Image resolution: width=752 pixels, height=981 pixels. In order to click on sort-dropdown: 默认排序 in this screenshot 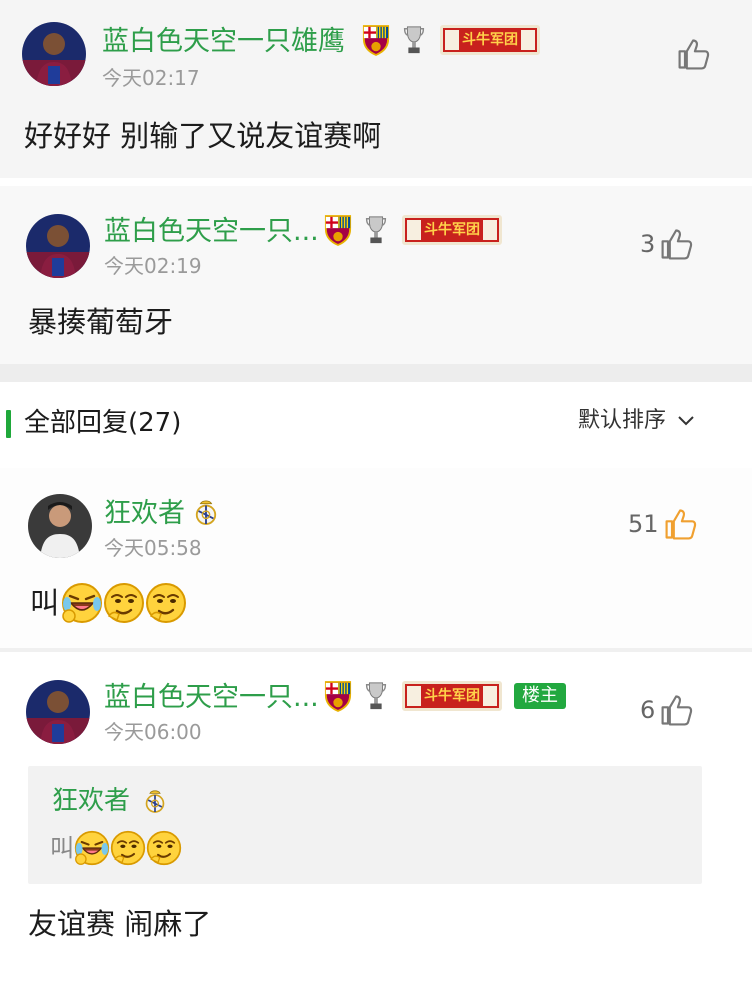, I will do `click(637, 421)`.